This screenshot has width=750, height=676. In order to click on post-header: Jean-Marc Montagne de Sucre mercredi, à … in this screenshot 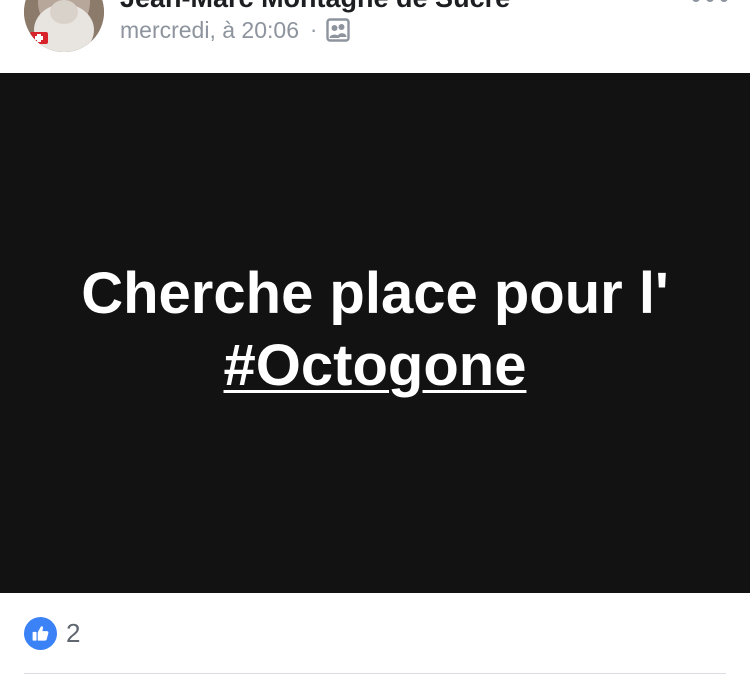, I will do `click(375, 36)`.